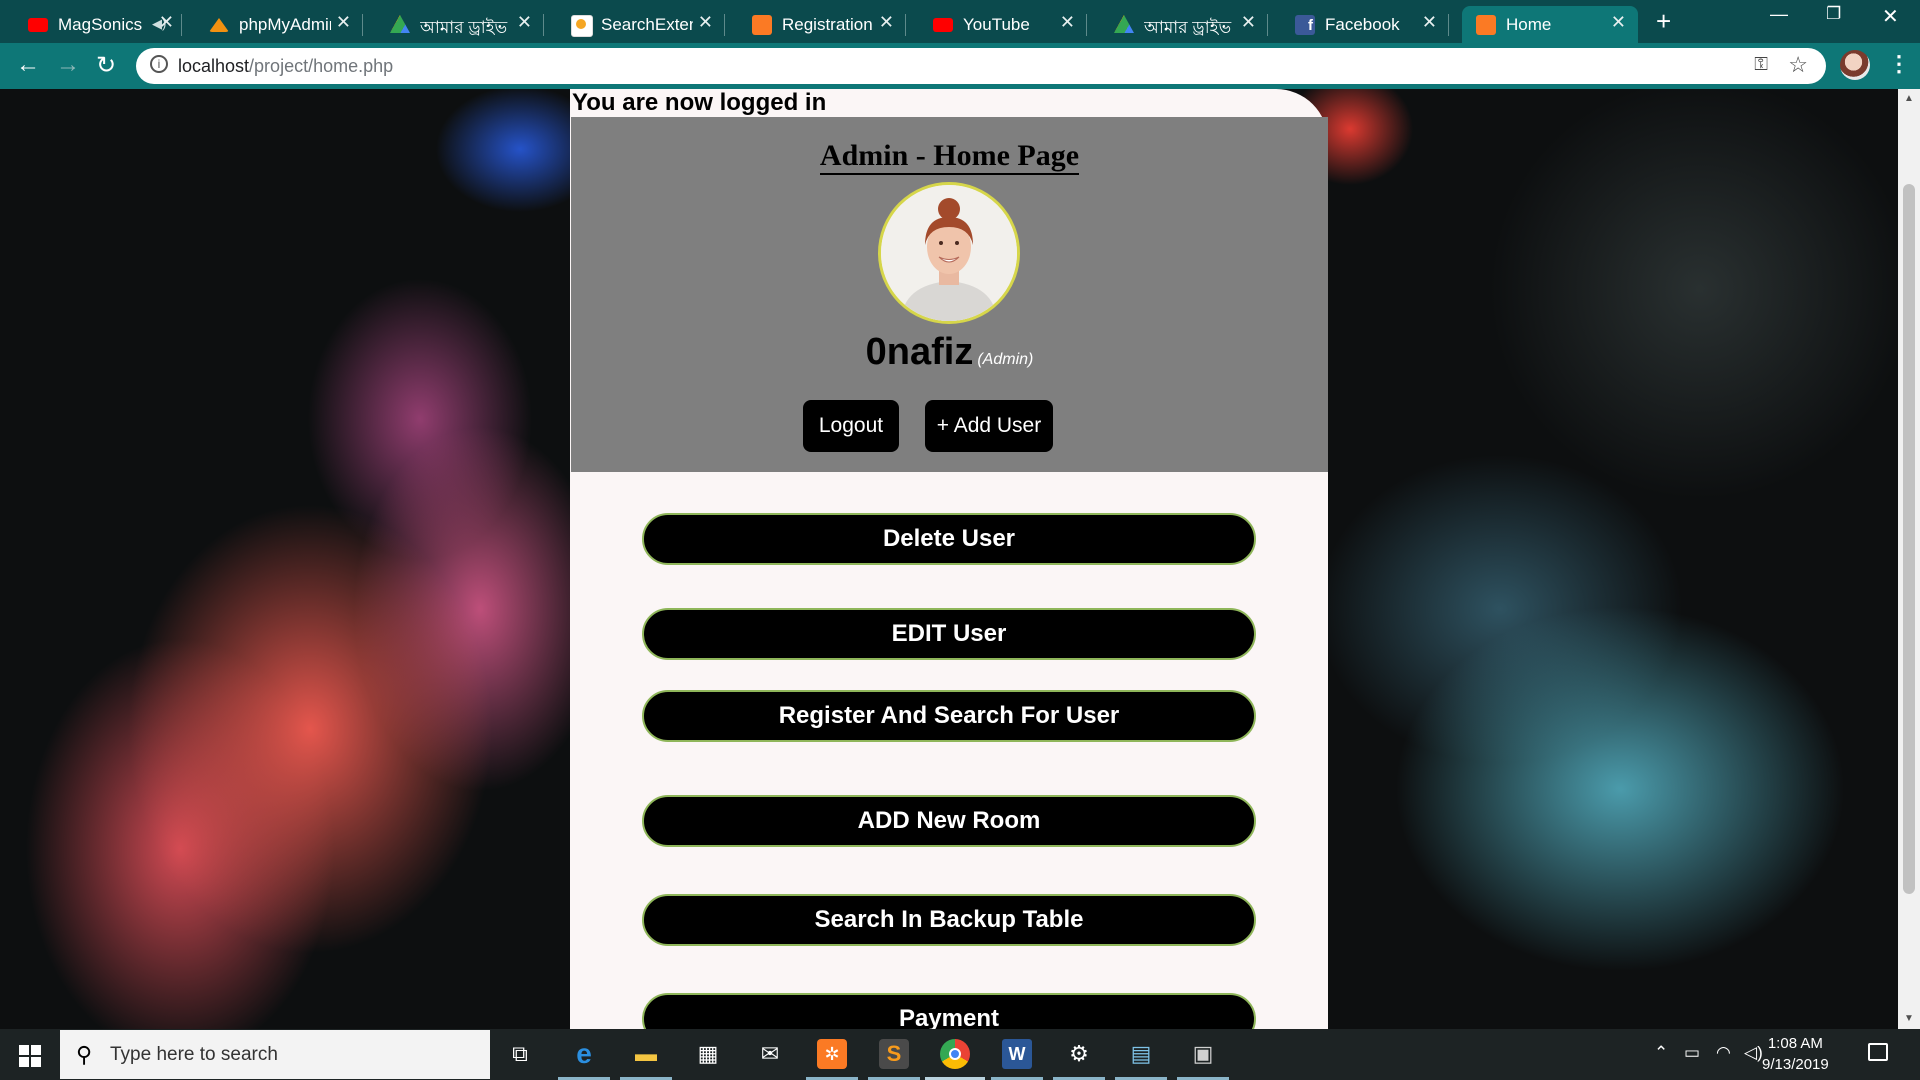  I want to click on login-status-text: You are now logged in, so click(699, 102).